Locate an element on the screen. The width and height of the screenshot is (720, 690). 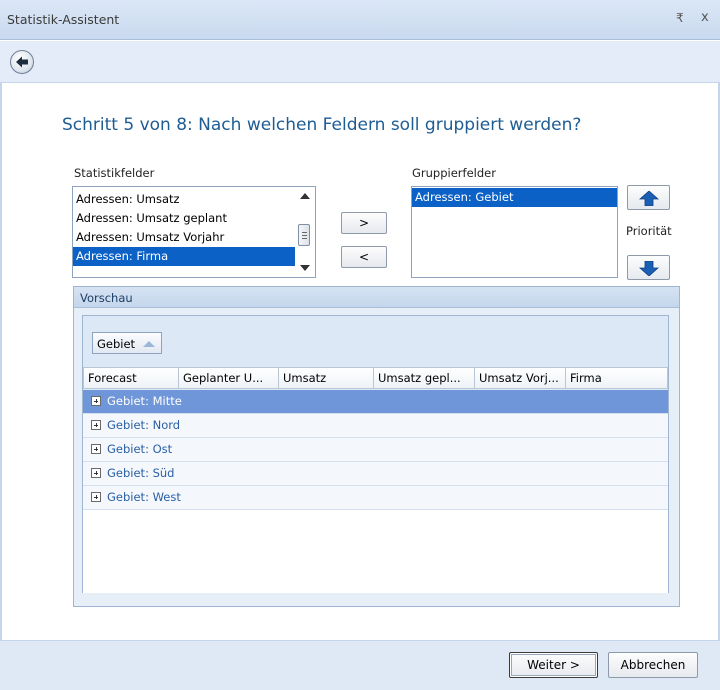
group-by-chip: Gebiet is located at coordinates (127, 343).